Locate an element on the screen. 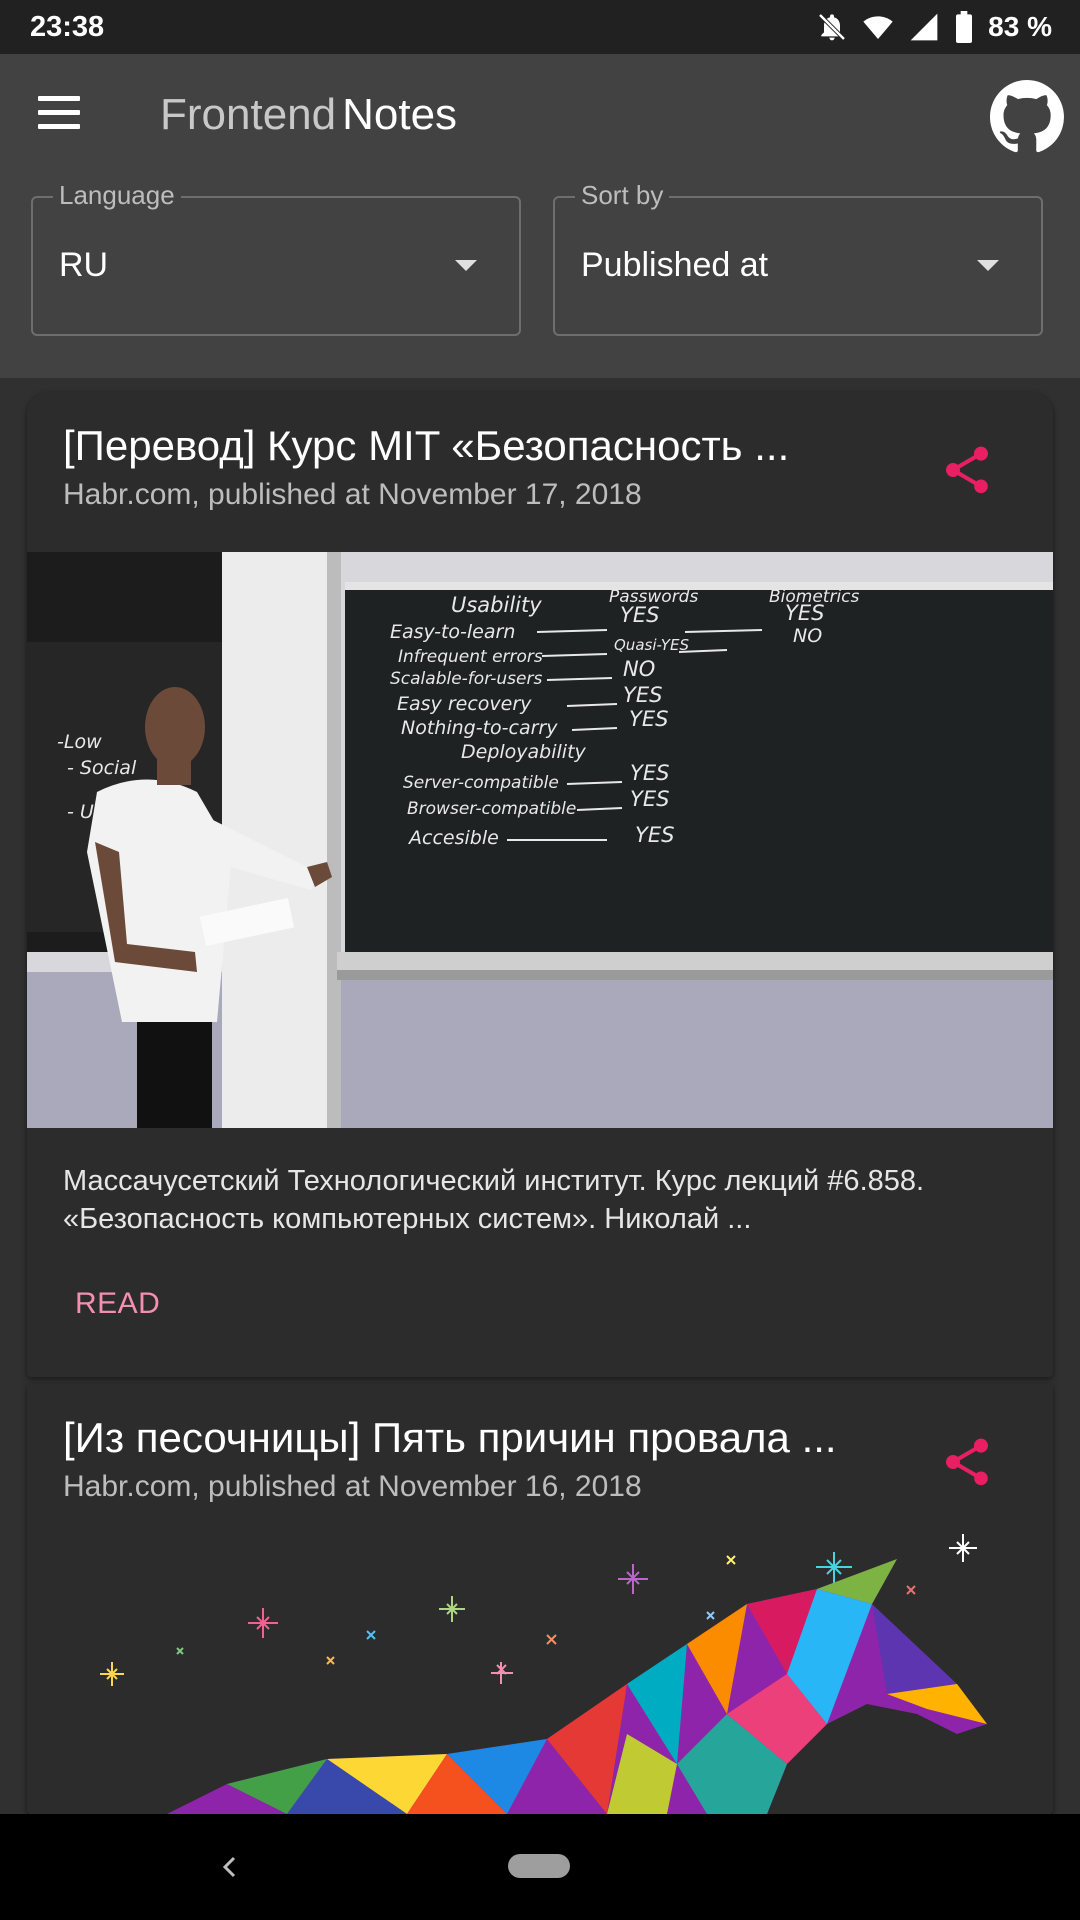 The height and width of the screenshot is (1920, 1080). battery-icon is located at coordinates (964, 27).